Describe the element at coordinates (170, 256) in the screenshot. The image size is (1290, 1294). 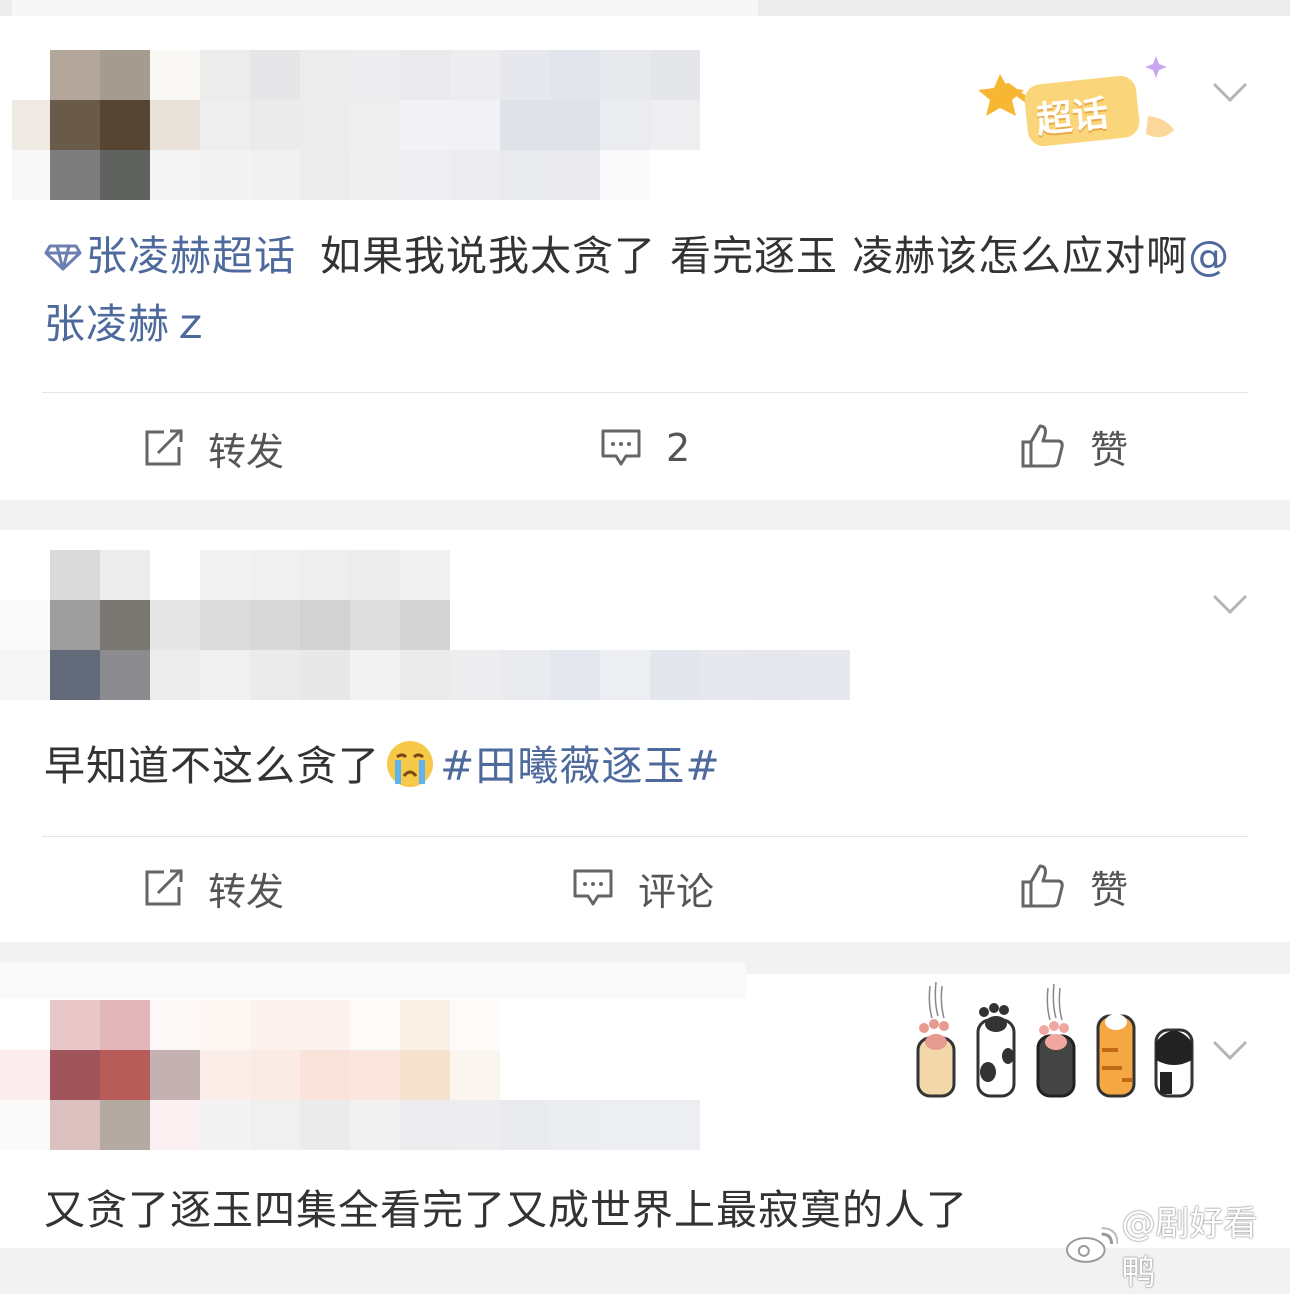
I see `super-topic-link: 张凌赫超话` at that location.